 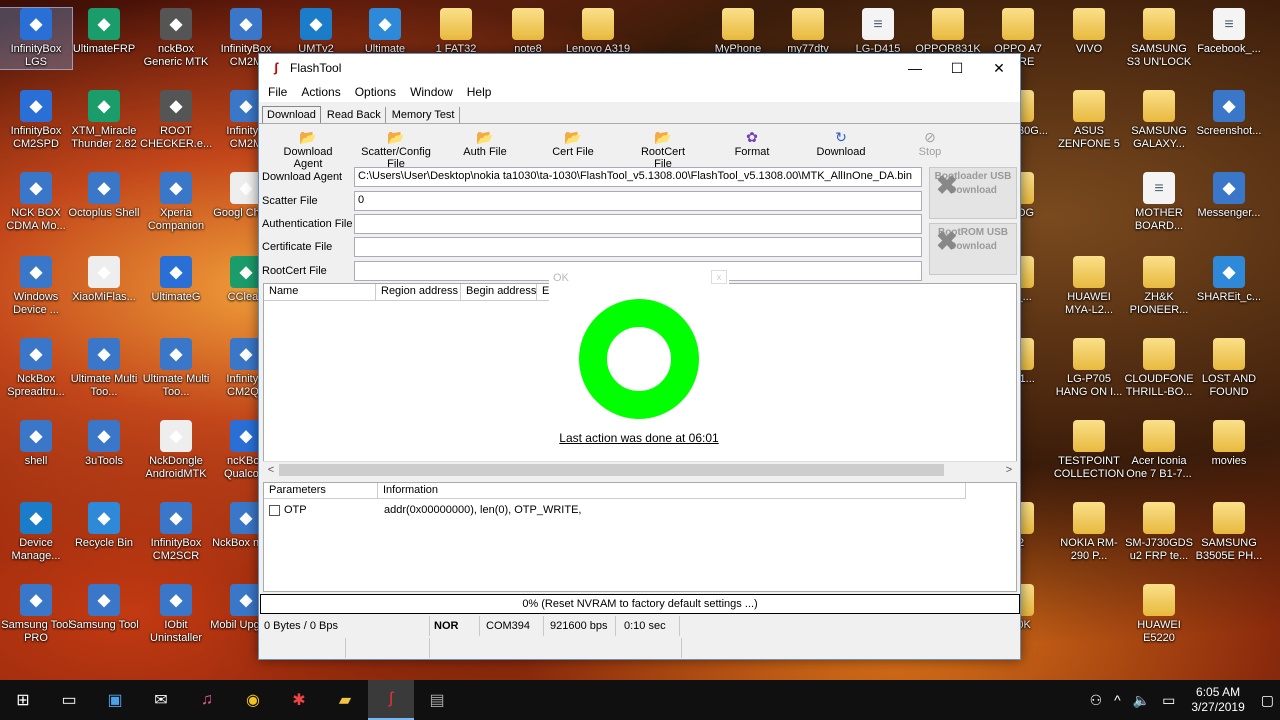 I want to click on otp-checkbox, so click(x=274, y=510).